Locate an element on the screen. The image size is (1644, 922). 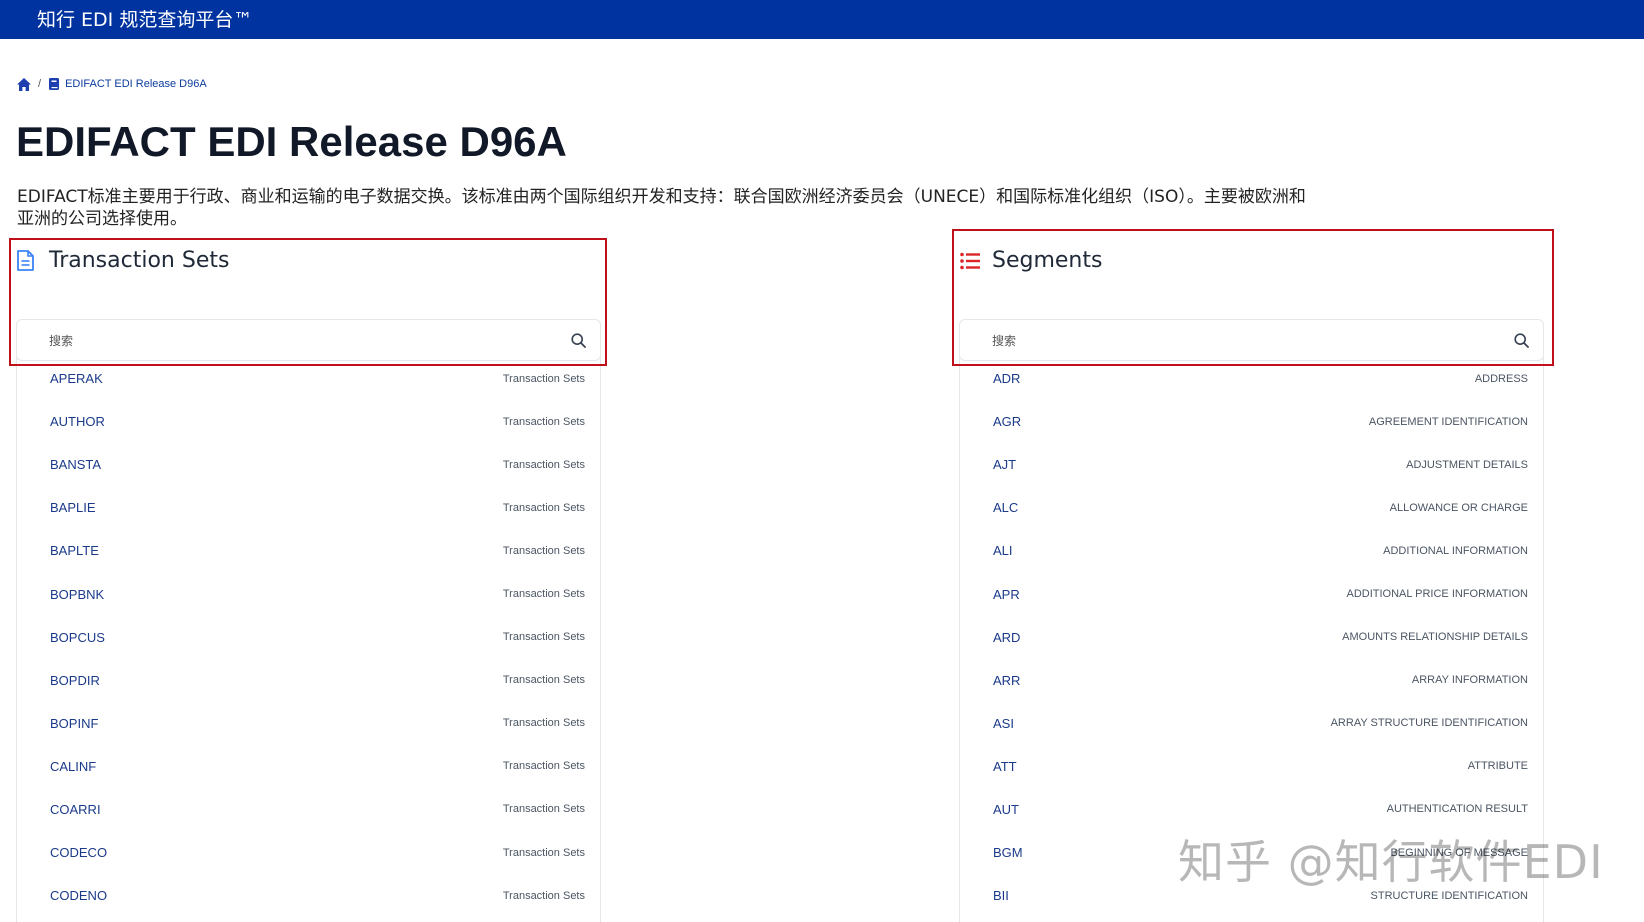
segment-row-code: BGM is located at coordinates (1008, 852).